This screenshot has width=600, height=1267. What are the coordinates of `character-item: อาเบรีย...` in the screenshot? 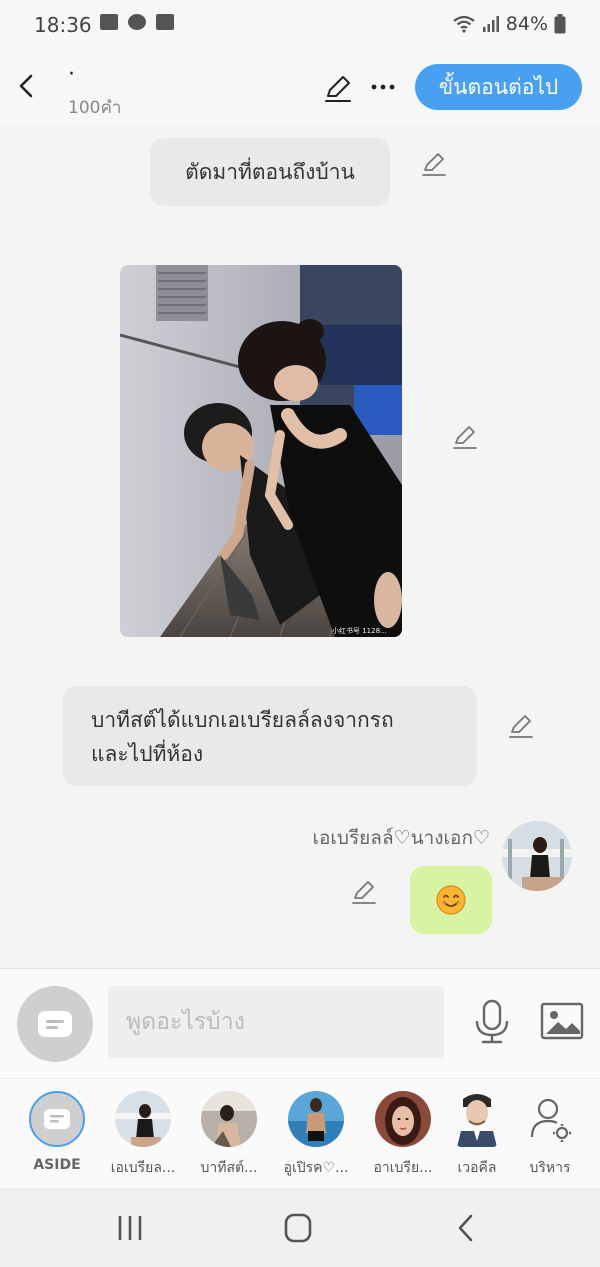 It's located at (403, 1135).